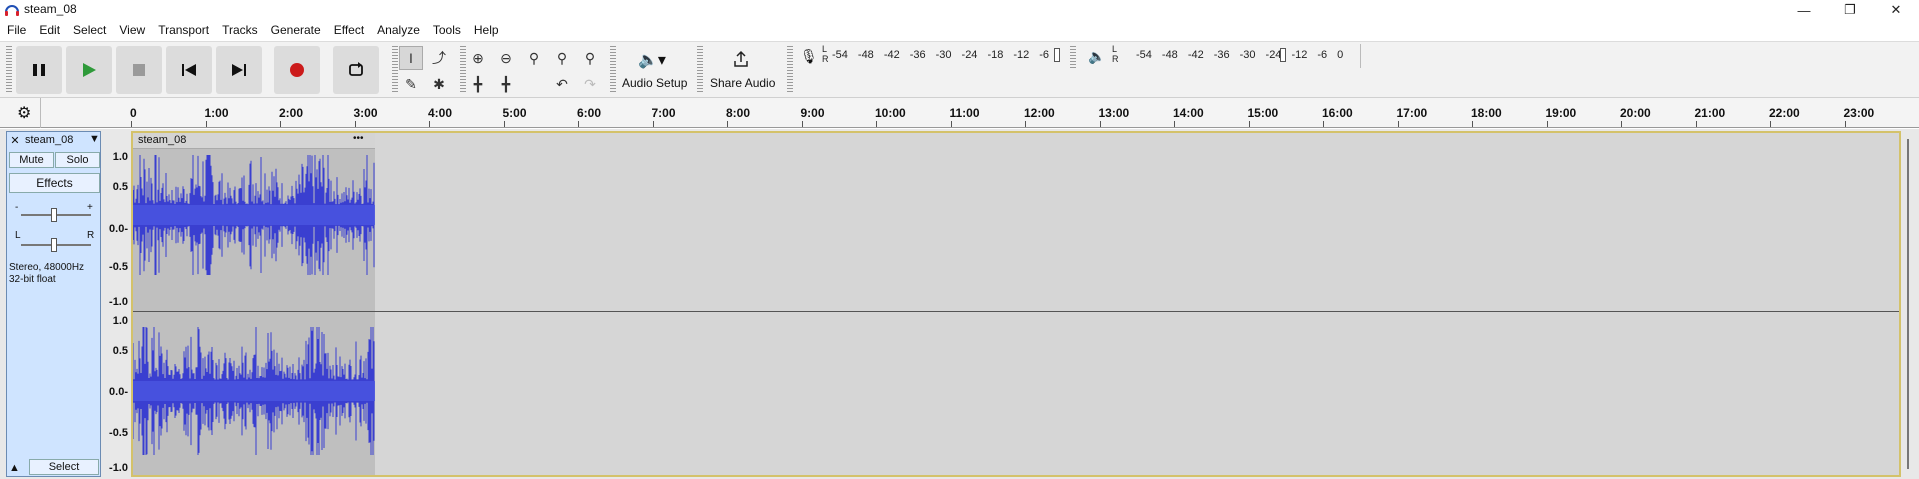 This screenshot has width=1919, height=479. Describe the element at coordinates (1804, 10) in the screenshot. I see `minimize-icon: —` at that location.